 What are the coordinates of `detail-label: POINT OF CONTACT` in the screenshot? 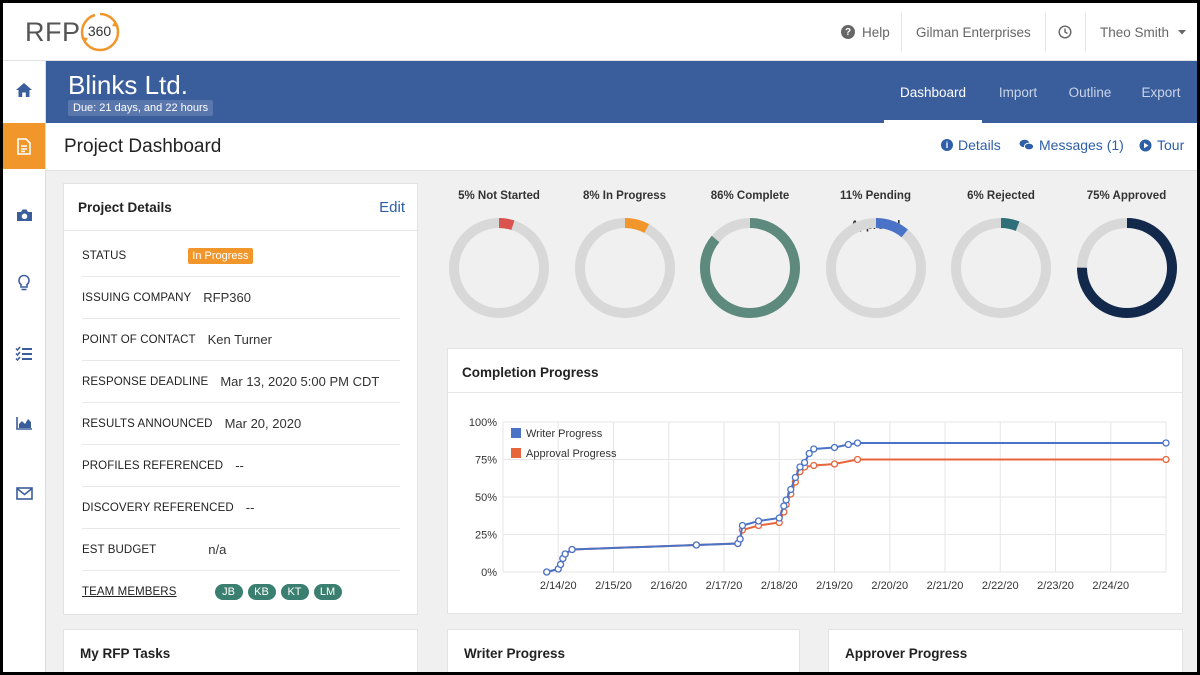 It's located at (139, 339).